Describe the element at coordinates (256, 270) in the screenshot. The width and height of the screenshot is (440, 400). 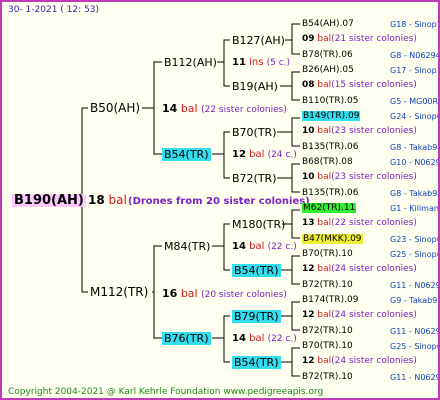
I see `gen3-queen-b54: B54(TR)` at that location.